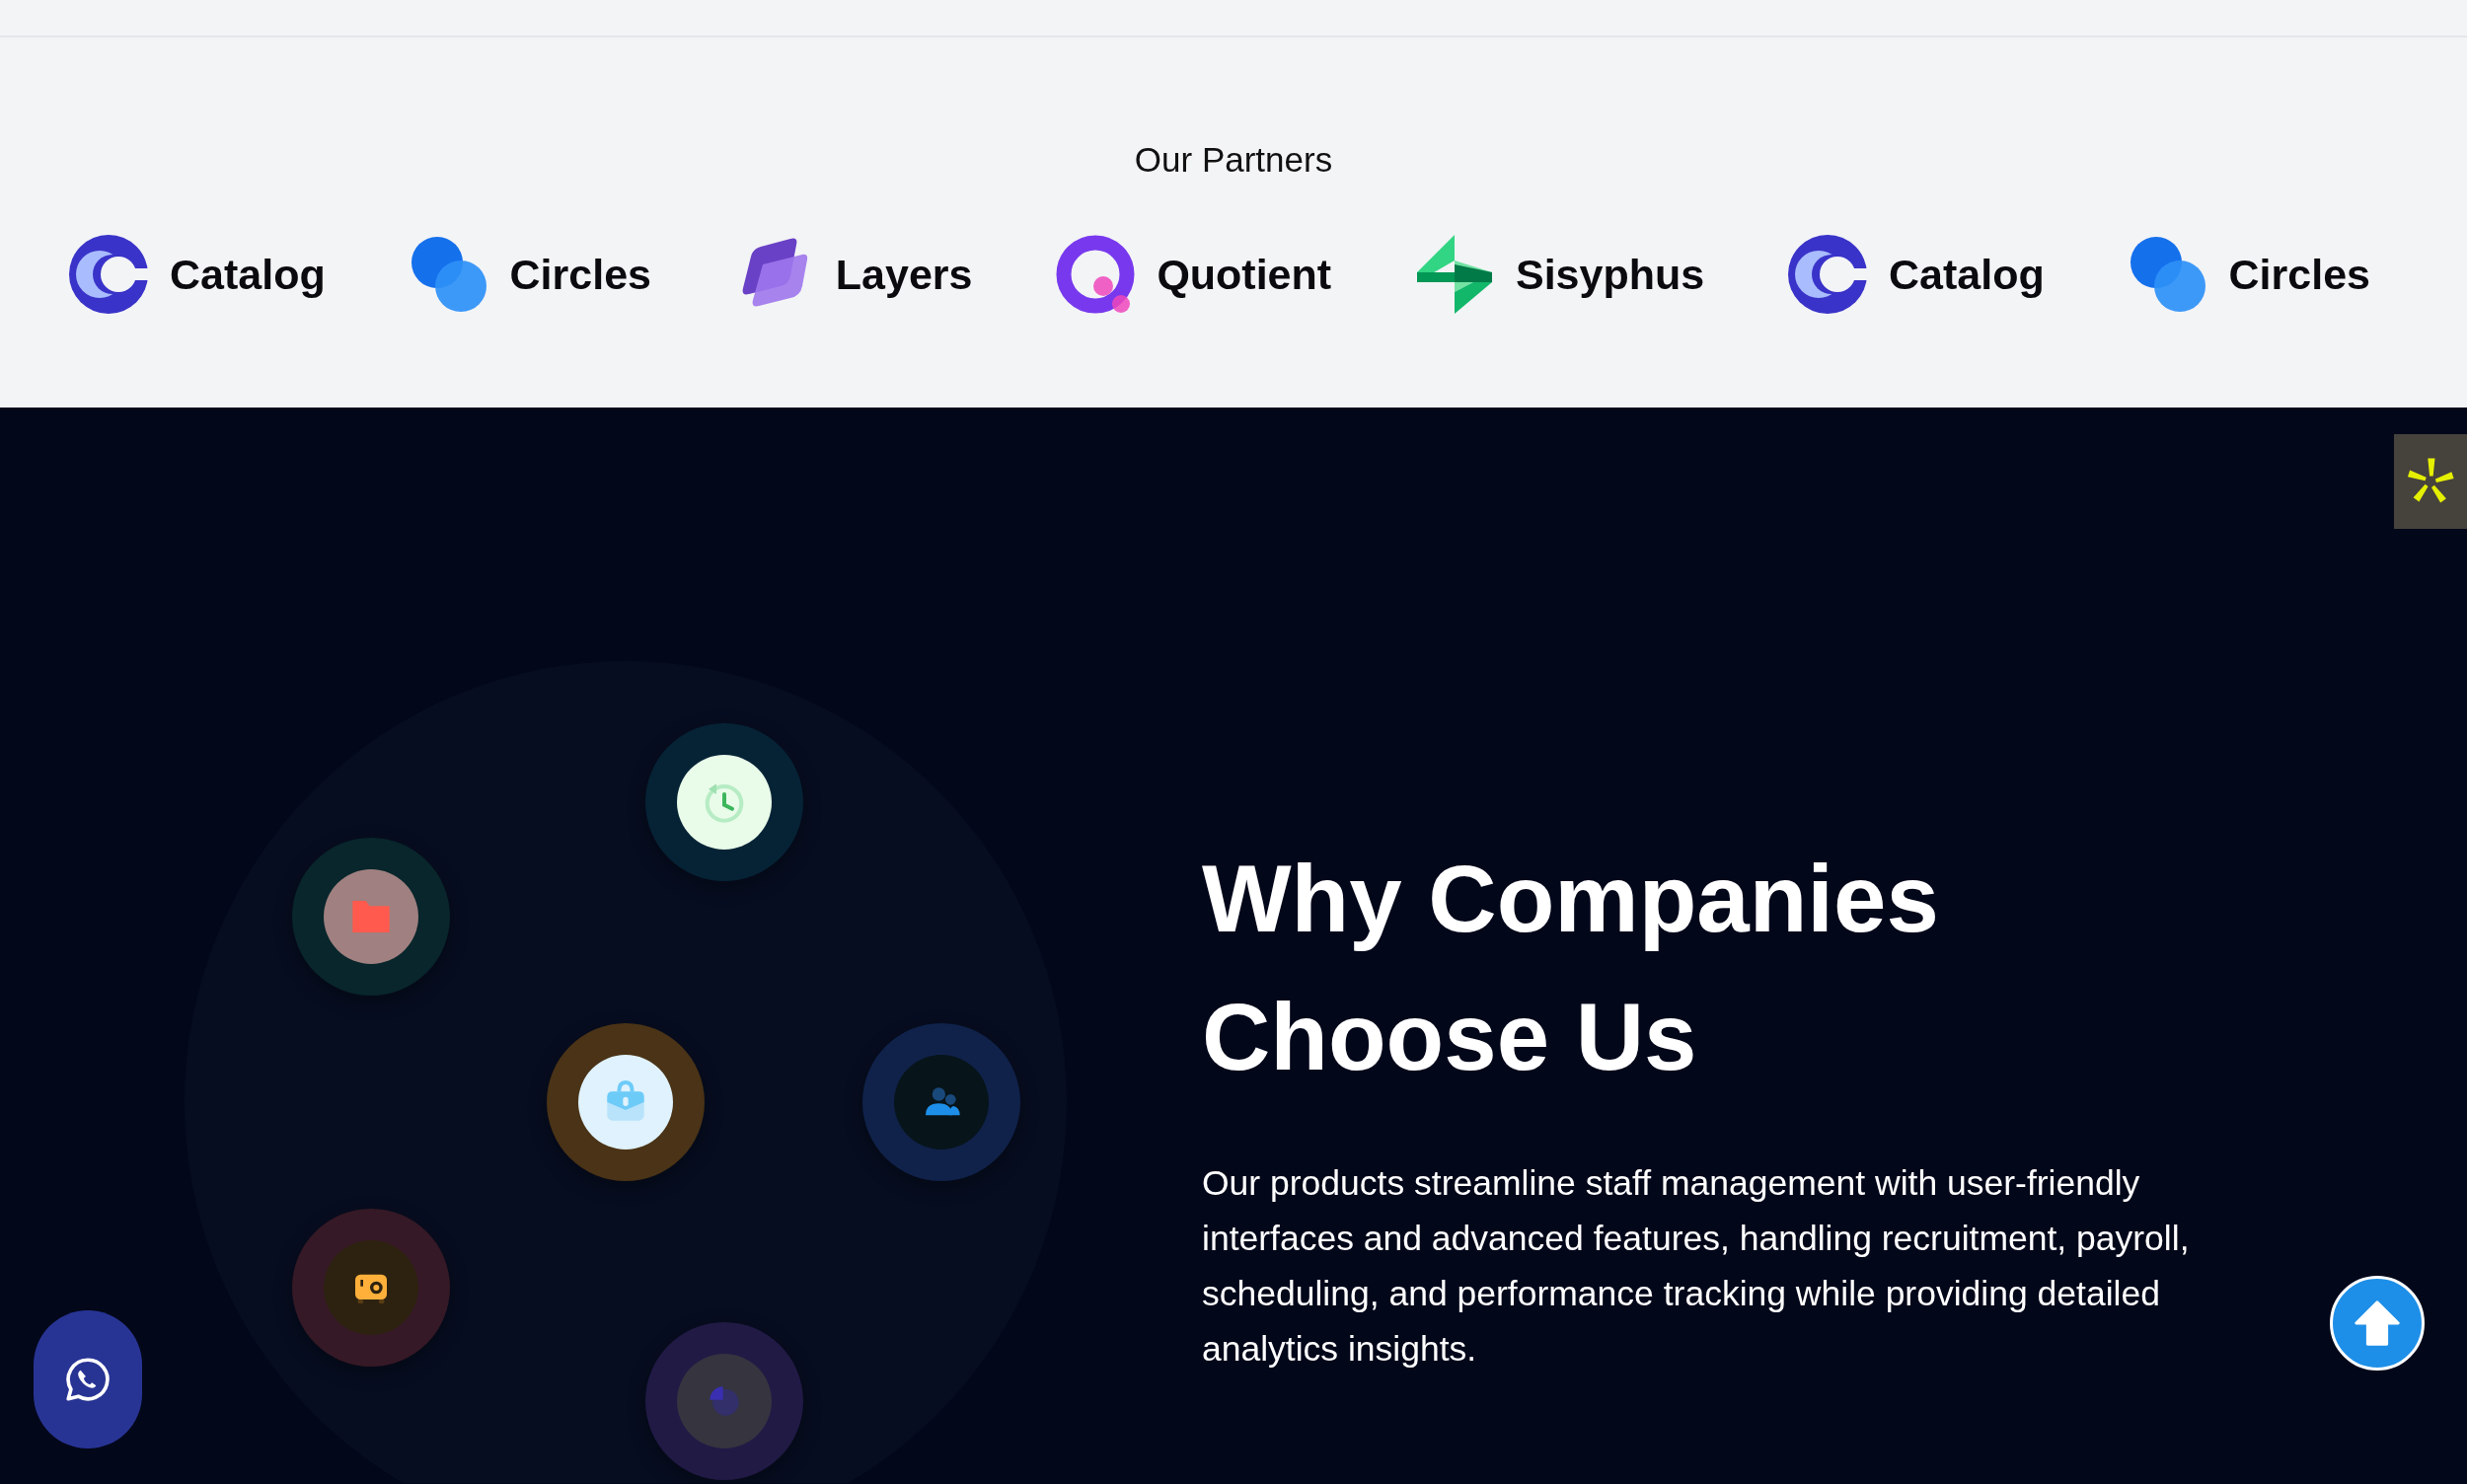 Image resolution: width=2467 pixels, height=1484 pixels. Describe the element at coordinates (1696, 1266) in the screenshot. I see `description-paragraph: Our products streamline staff management with user-friendly interfaces and advanced features, handling recruitment, payroll, scheduling, and performance tracking while providing detailed analytics insights.` at that location.